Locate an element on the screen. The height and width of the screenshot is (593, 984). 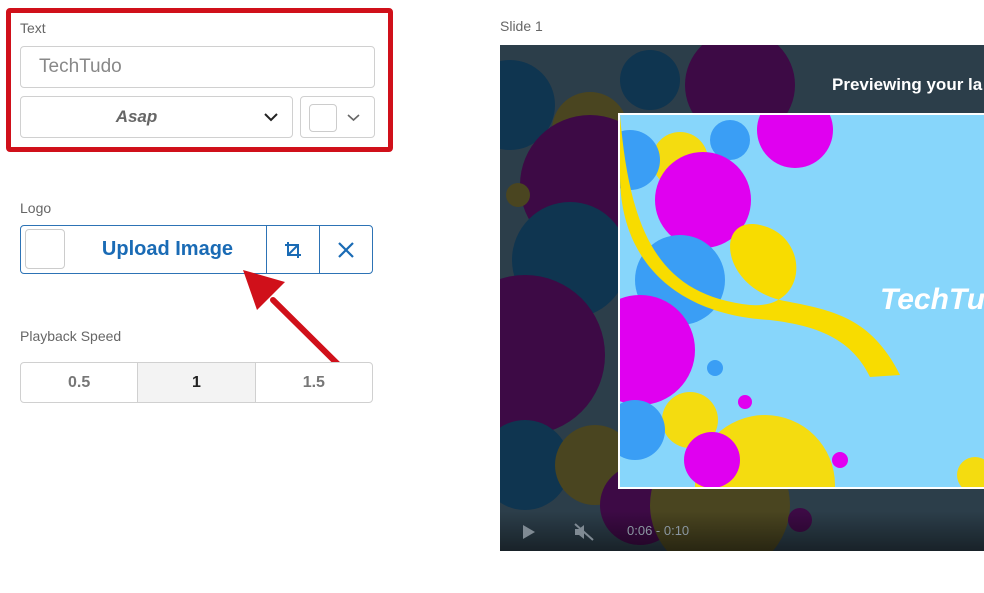
speed-option-1: 1 is located at coordinates (197, 382).